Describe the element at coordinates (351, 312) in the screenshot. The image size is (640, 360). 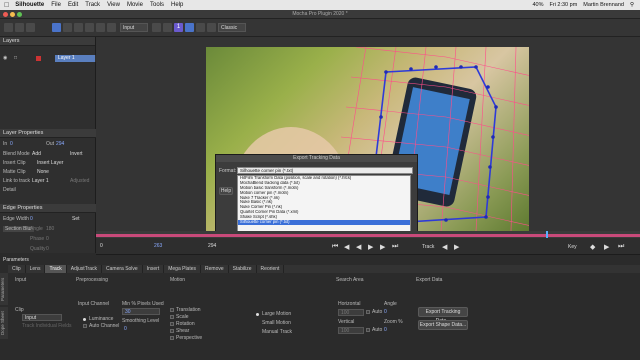
I see `horizontal-field: 100` at that location.